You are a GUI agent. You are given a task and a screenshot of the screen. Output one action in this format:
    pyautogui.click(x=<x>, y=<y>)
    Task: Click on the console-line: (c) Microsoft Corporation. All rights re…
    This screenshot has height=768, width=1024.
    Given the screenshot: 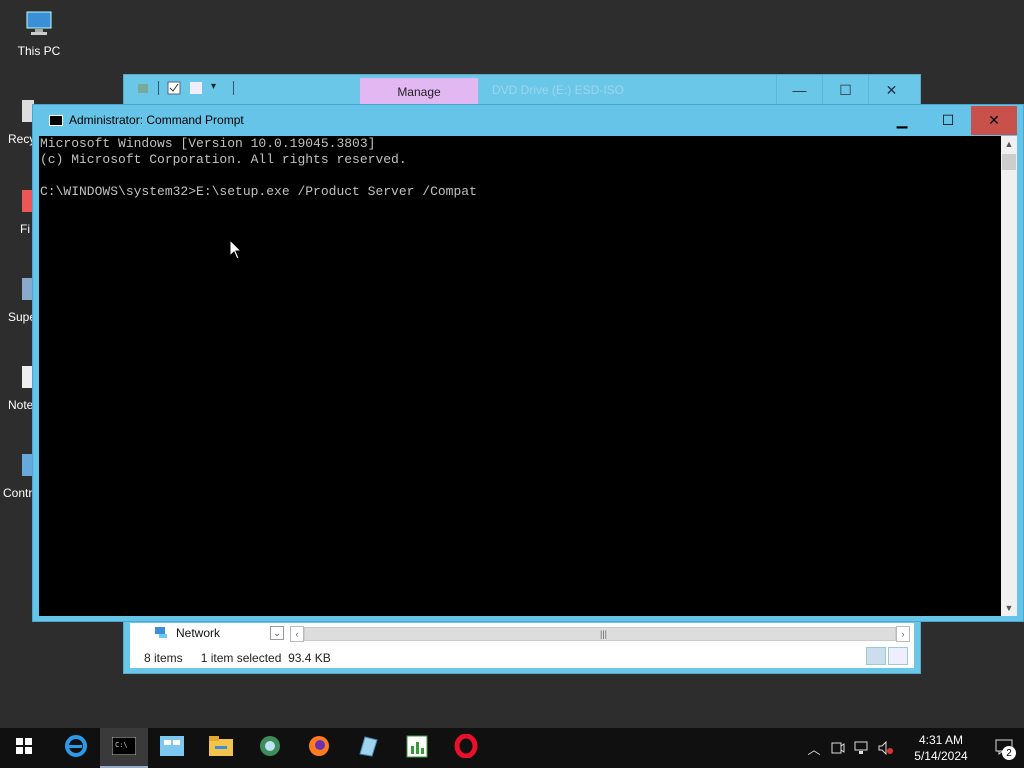 What is the action you would take?
    pyautogui.click(x=223, y=159)
    